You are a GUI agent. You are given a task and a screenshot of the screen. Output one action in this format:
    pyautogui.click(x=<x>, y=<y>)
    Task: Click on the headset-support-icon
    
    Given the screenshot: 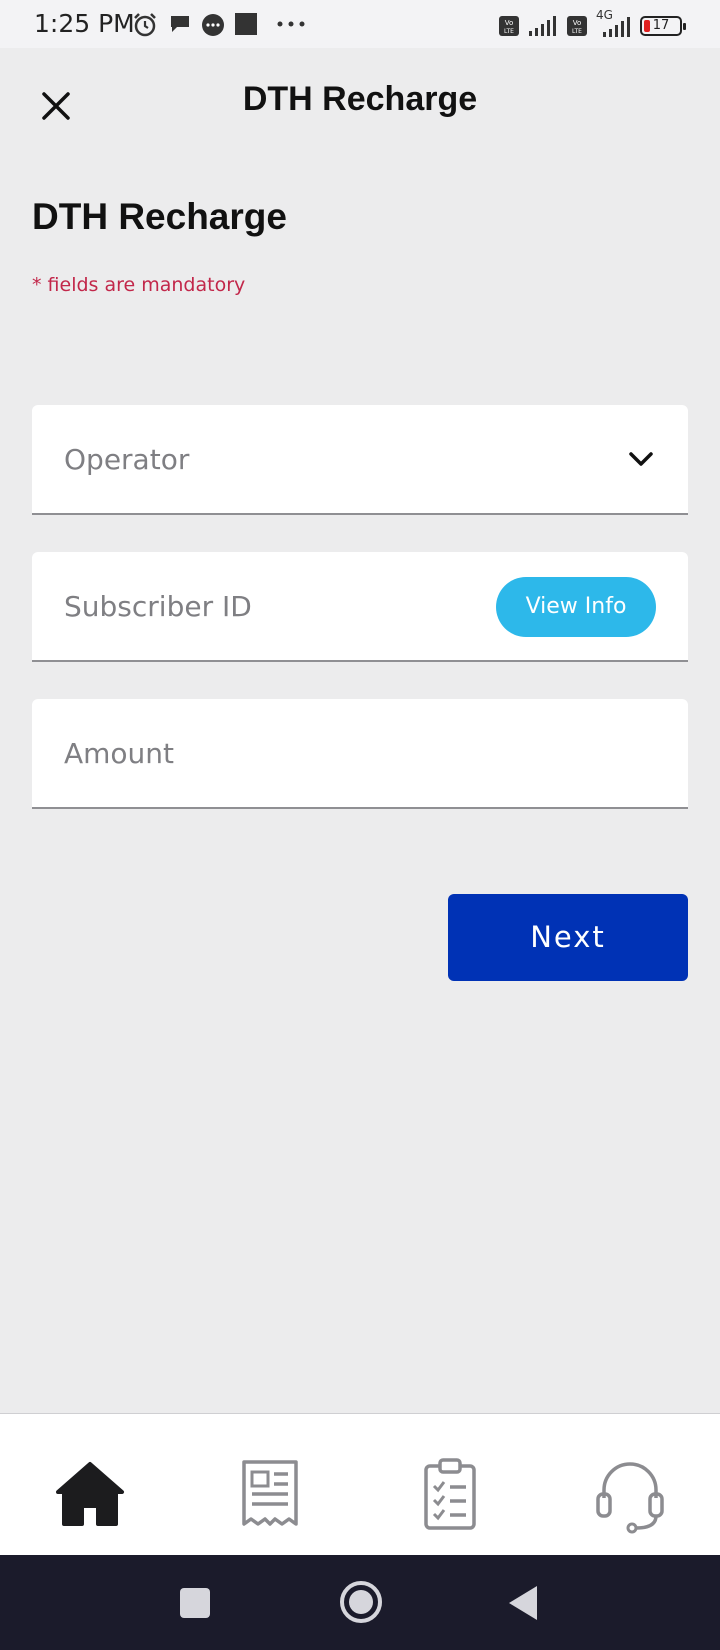 What is the action you would take?
    pyautogui.click(x=630, y=1498)
    